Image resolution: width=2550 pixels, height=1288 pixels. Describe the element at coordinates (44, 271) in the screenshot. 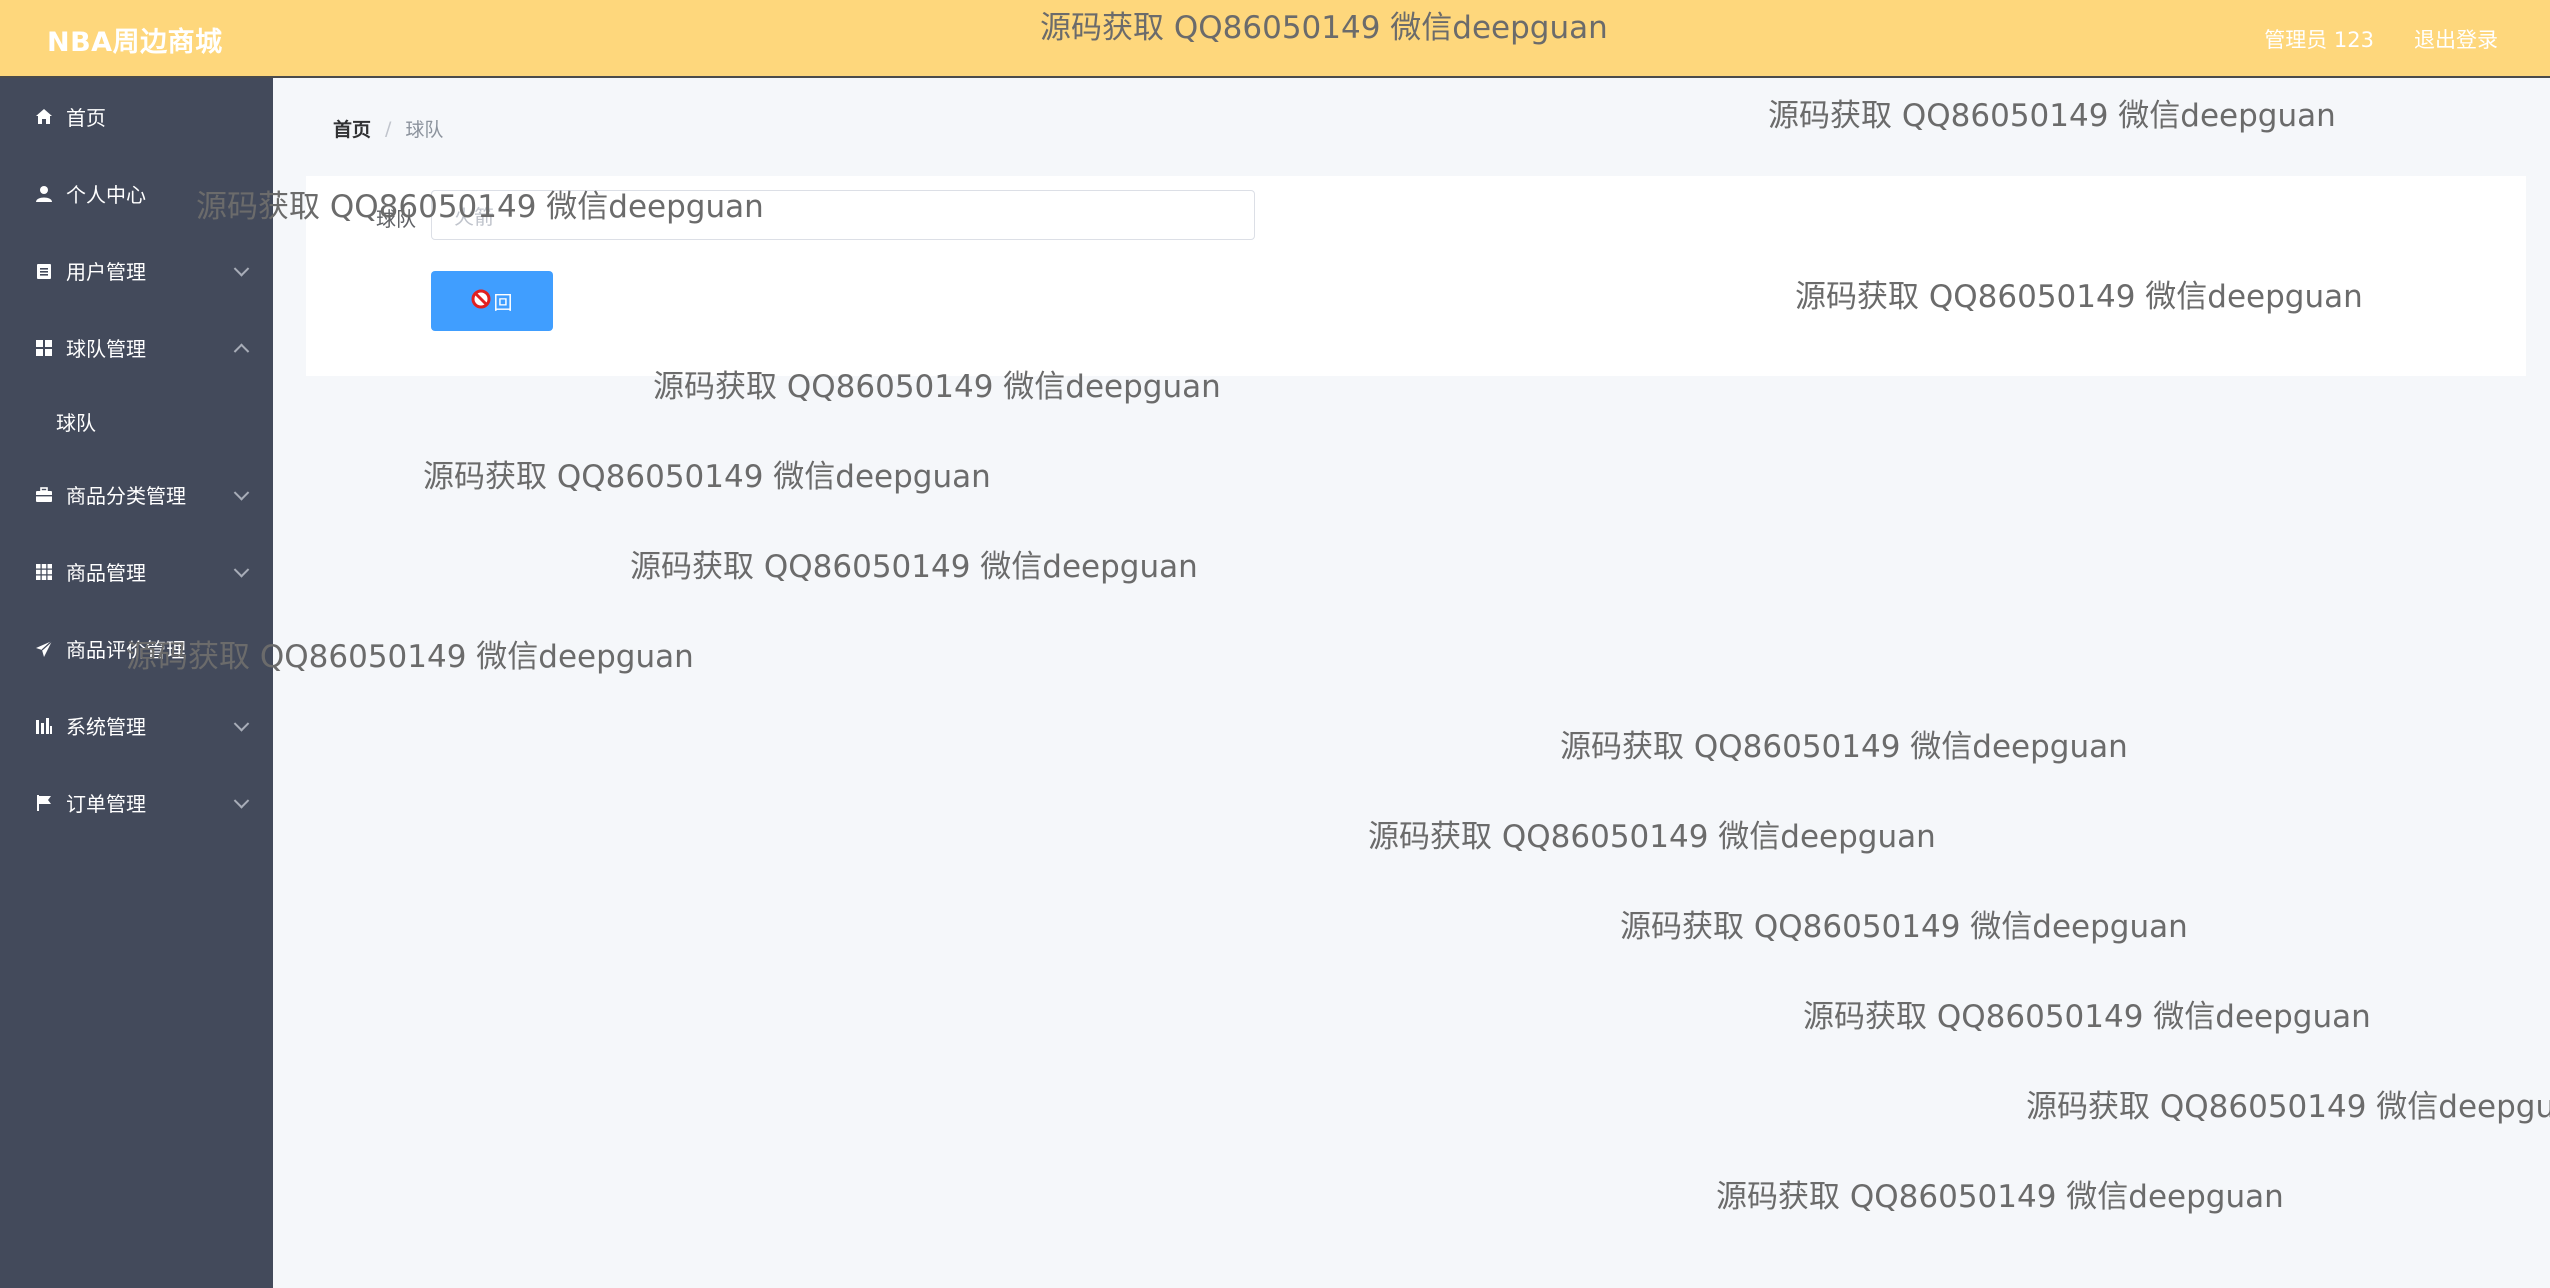

I see `clipboard-icon` at that location.